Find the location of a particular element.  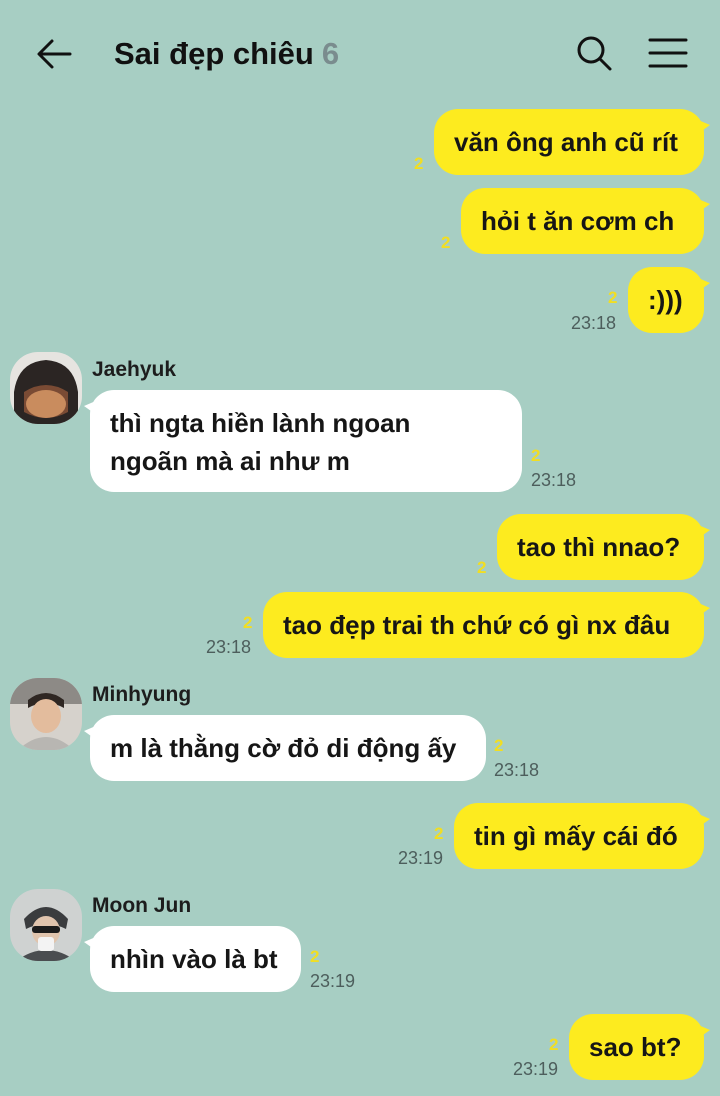

message-text: sao bt? is located at coordinates (635, 1047).